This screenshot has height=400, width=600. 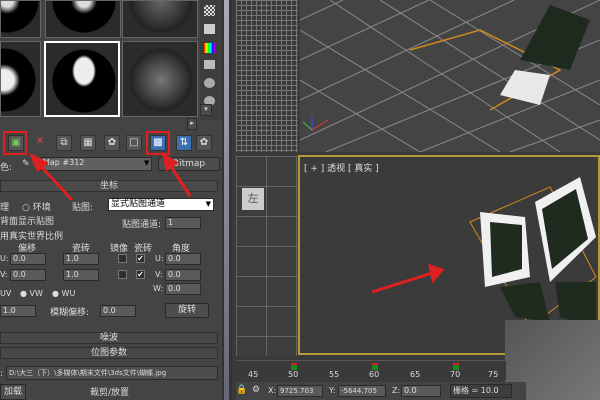 What do you see at coordinates (5, 208) in the screenshot?
I see `texture-label: 理` at bounding box center [5, 208].